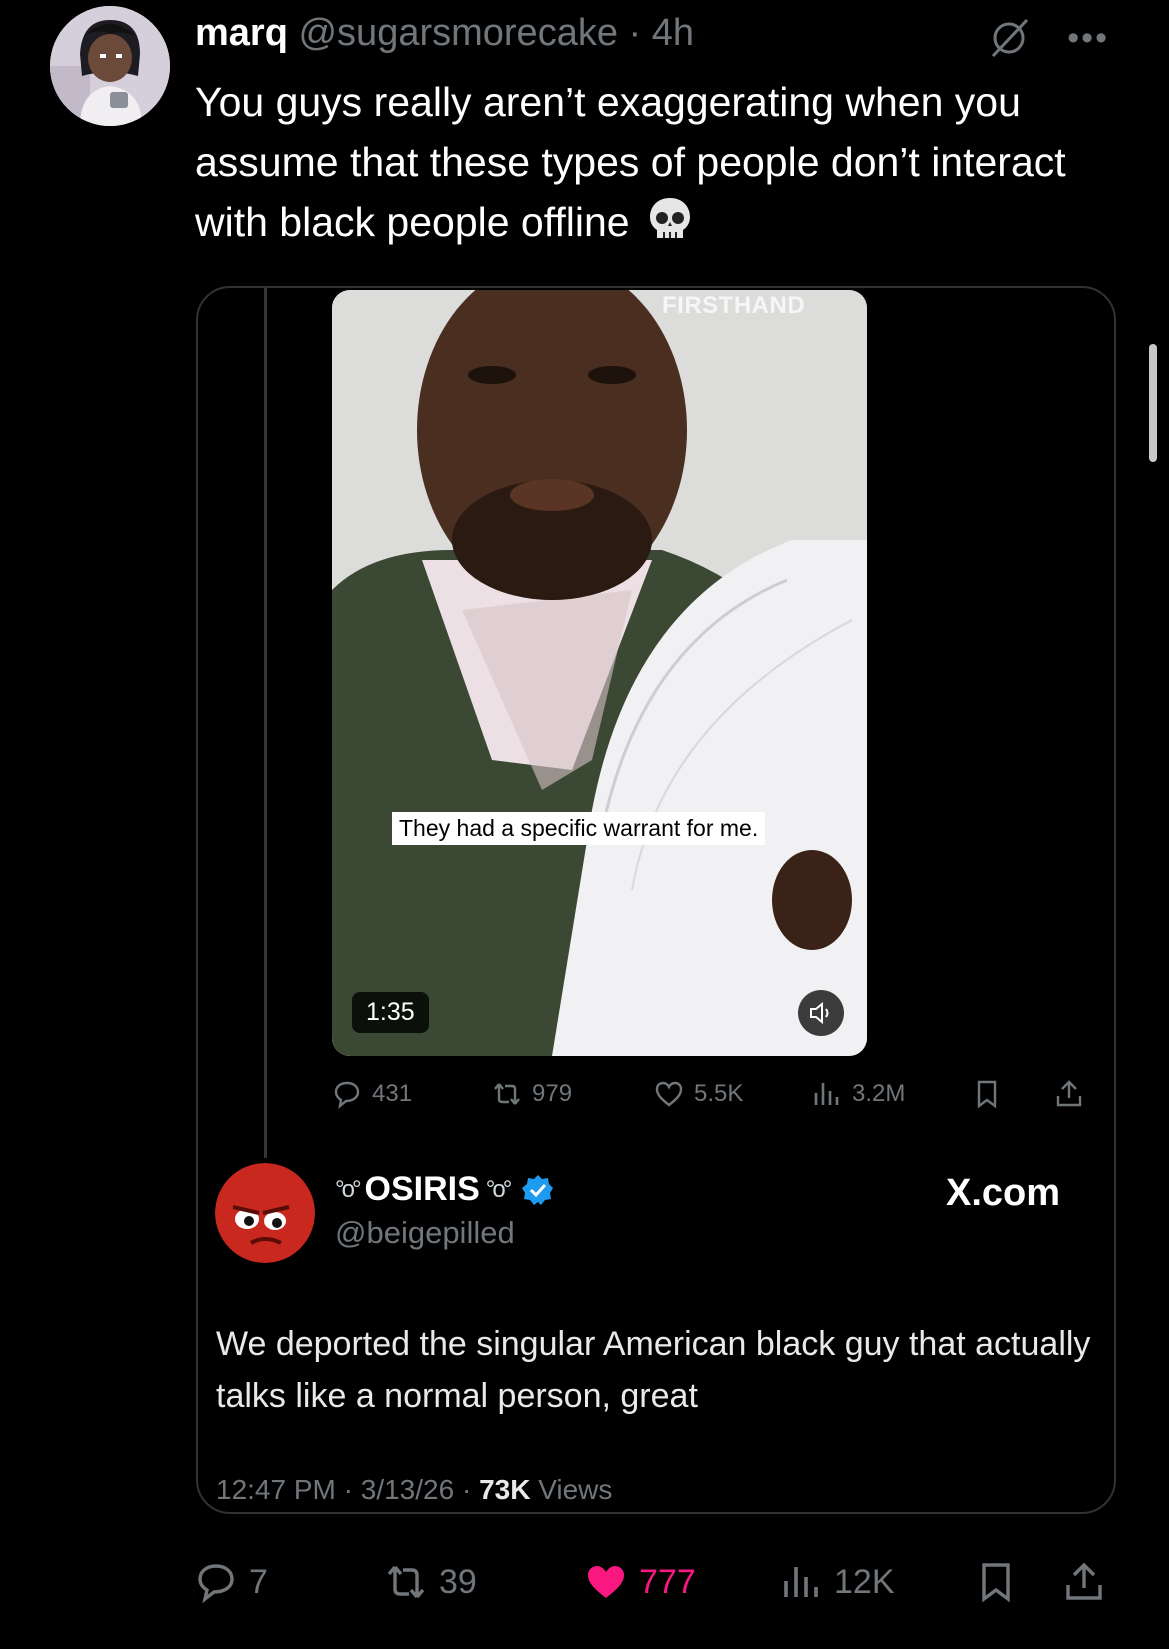 The height and width of the screenshot is (1649, 1169). What do you see at coordinates (348, 1189) in the screenshot?
I see `name-decoration-left: °o°` at bounding box center [348, 1189].